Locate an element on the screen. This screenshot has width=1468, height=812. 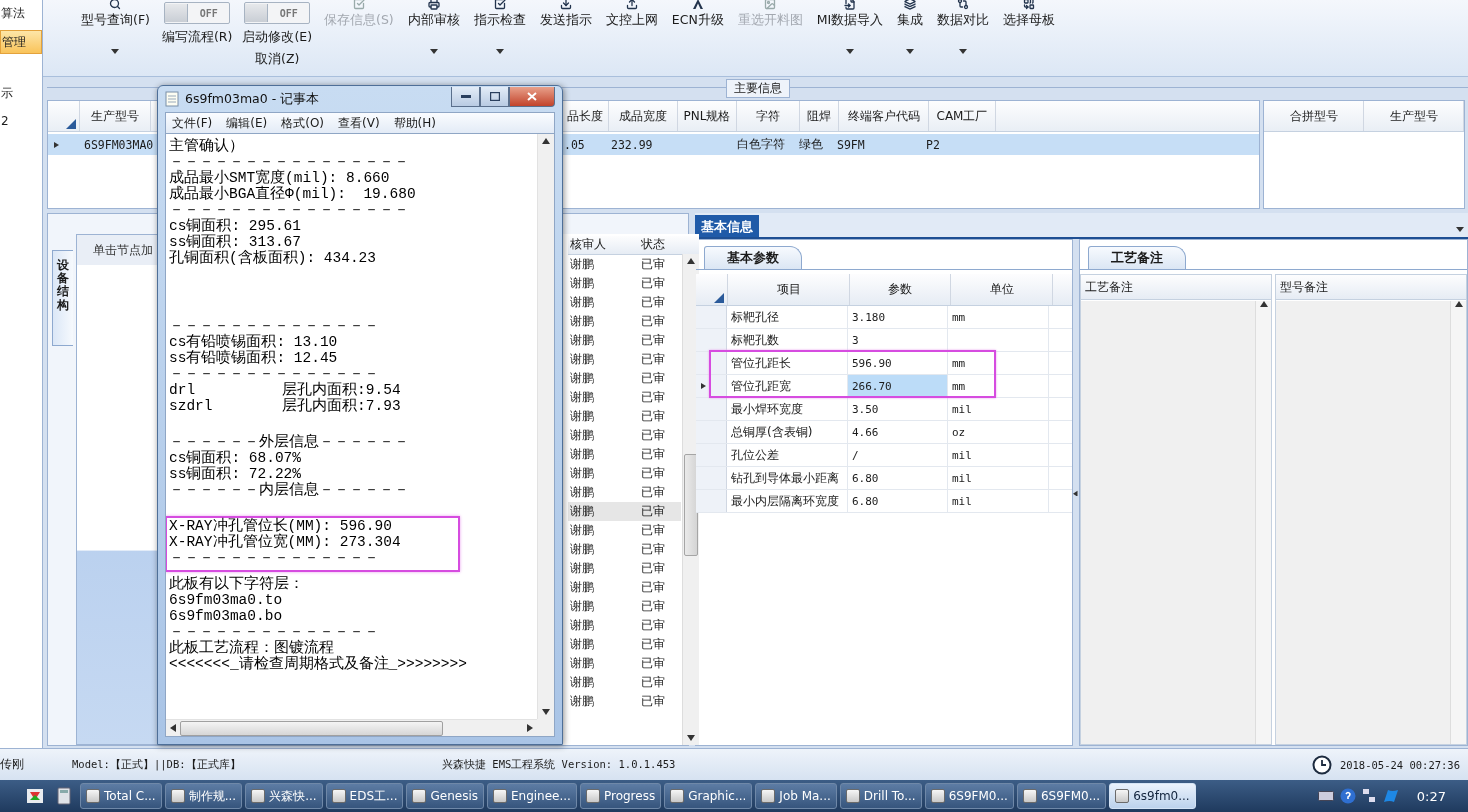
menu-item: 帮助(H) is located at coordinates (414, 123).